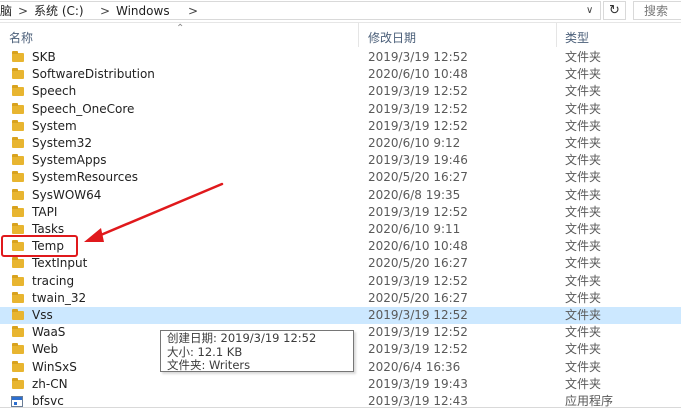 The width and height of the screenshot is (681, 415). I want to click on tooltip-size: 大小: 12.1 KB, so click(205, 351).